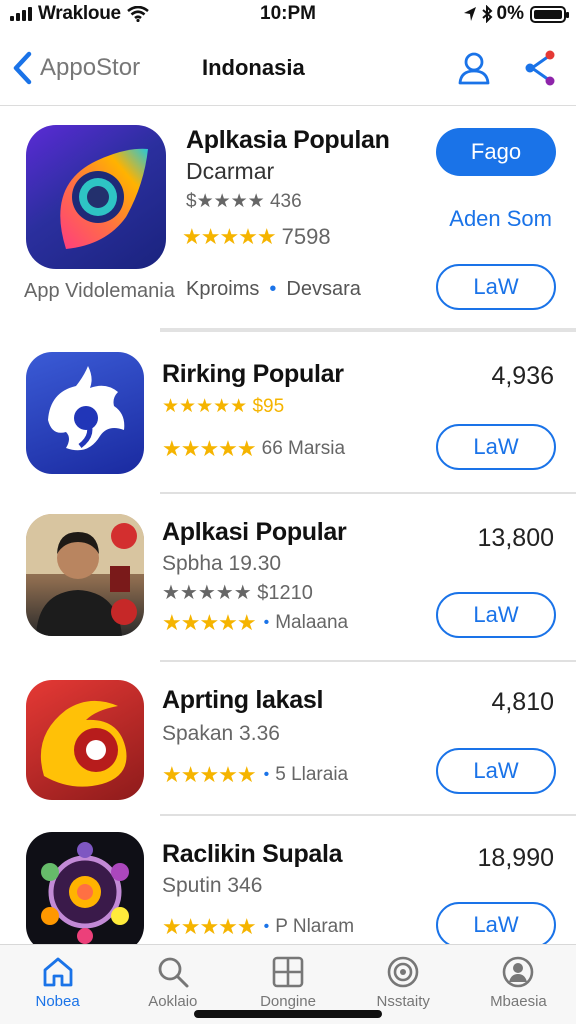  What do you see at coordinates (500, 219) in the screenshot?
I see `secondary-link: Aden Som` at bounding box center [500, 219].